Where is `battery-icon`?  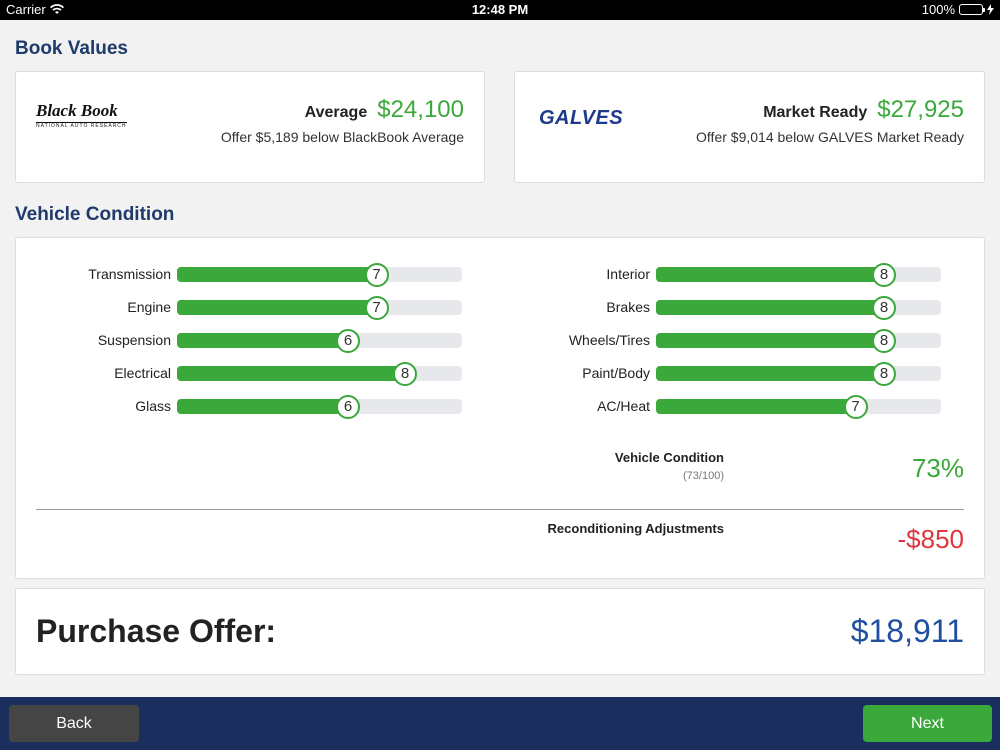 battery-icon is located at coordinates (972, 9).